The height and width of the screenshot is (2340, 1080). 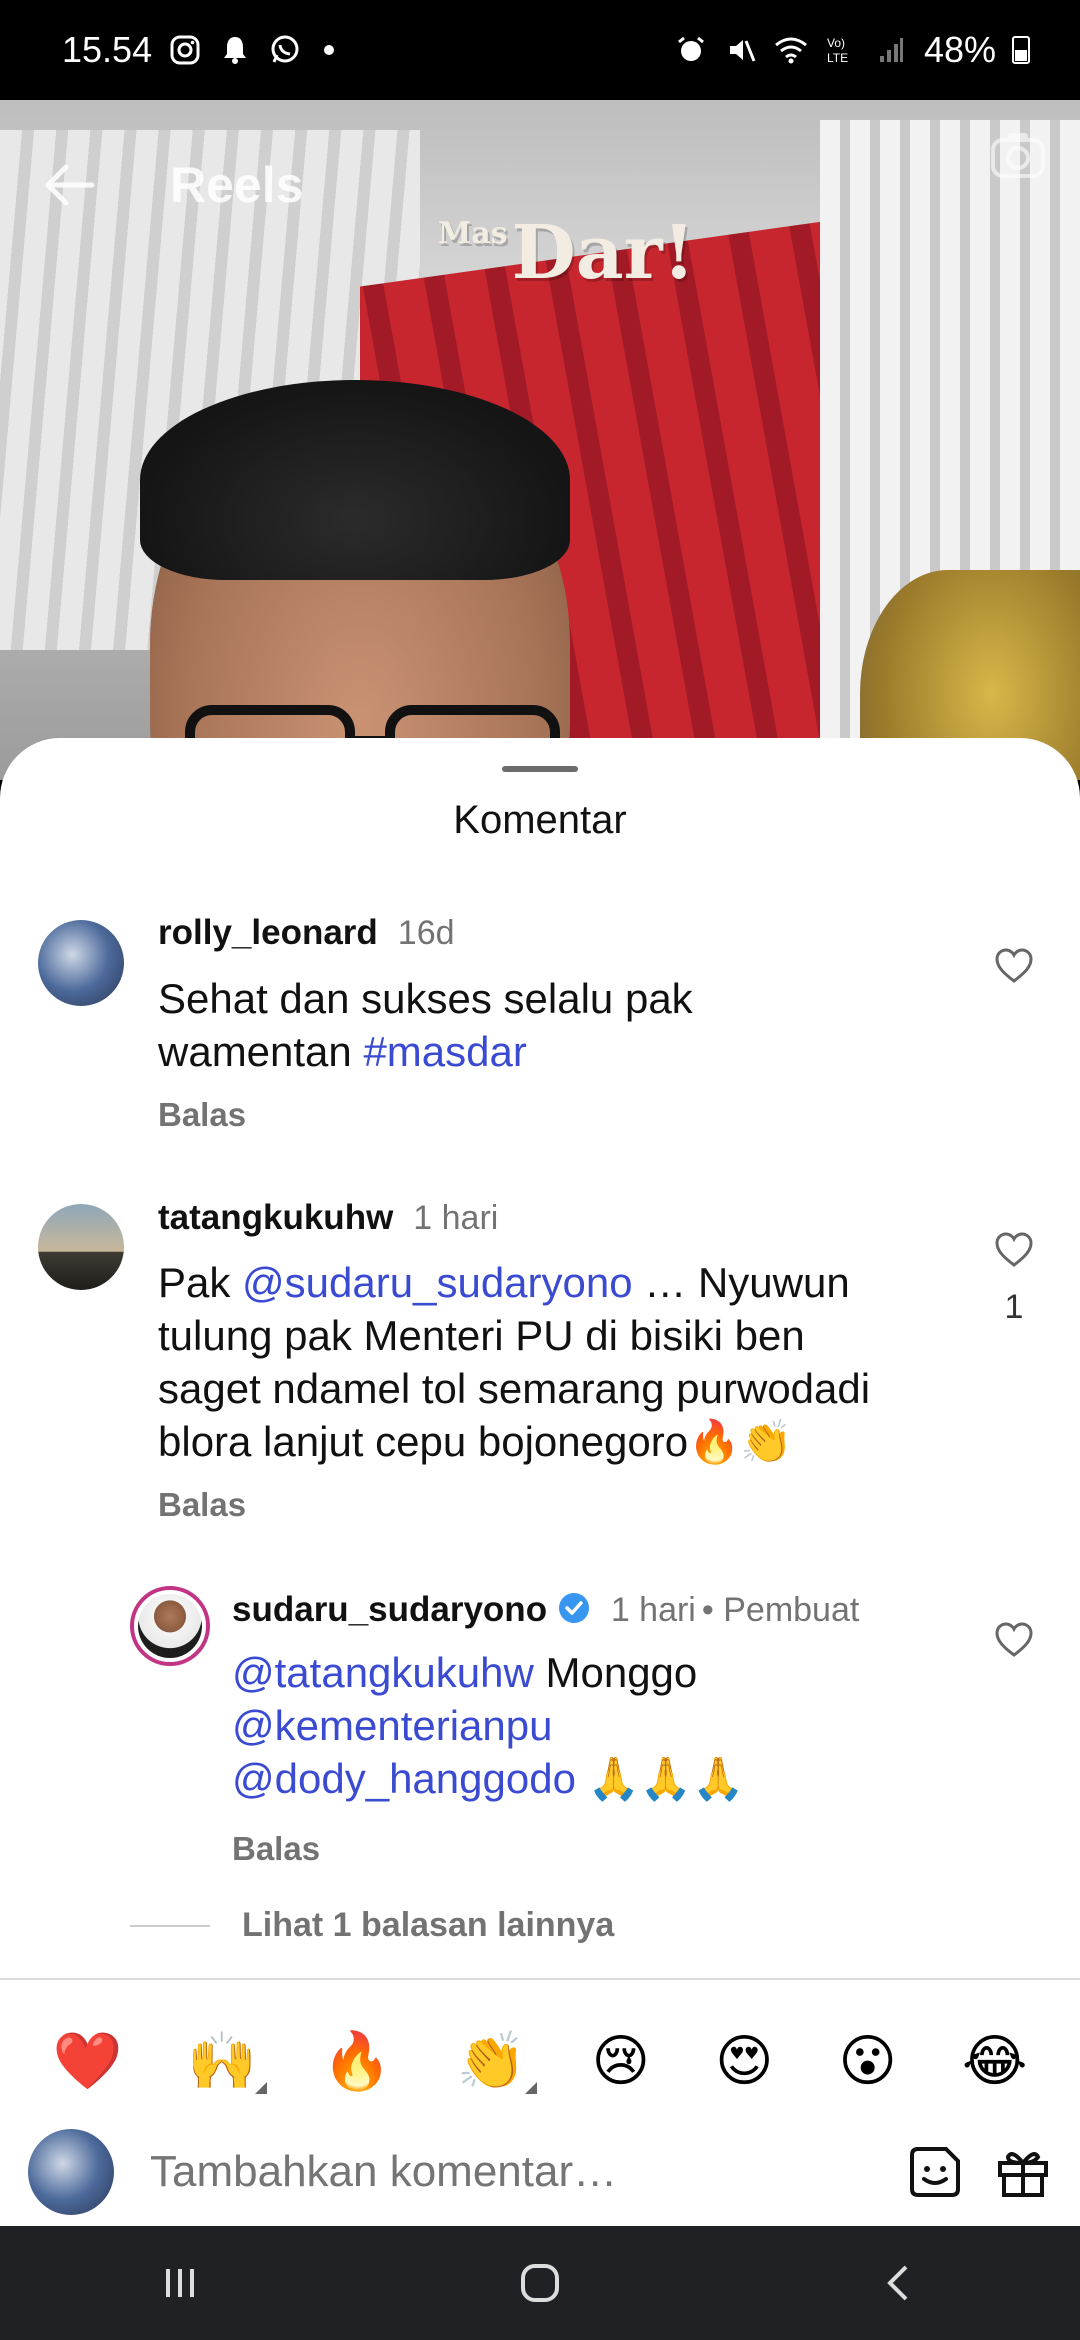 I want to click on more-notifications-dot, so click(x=329, y=50).